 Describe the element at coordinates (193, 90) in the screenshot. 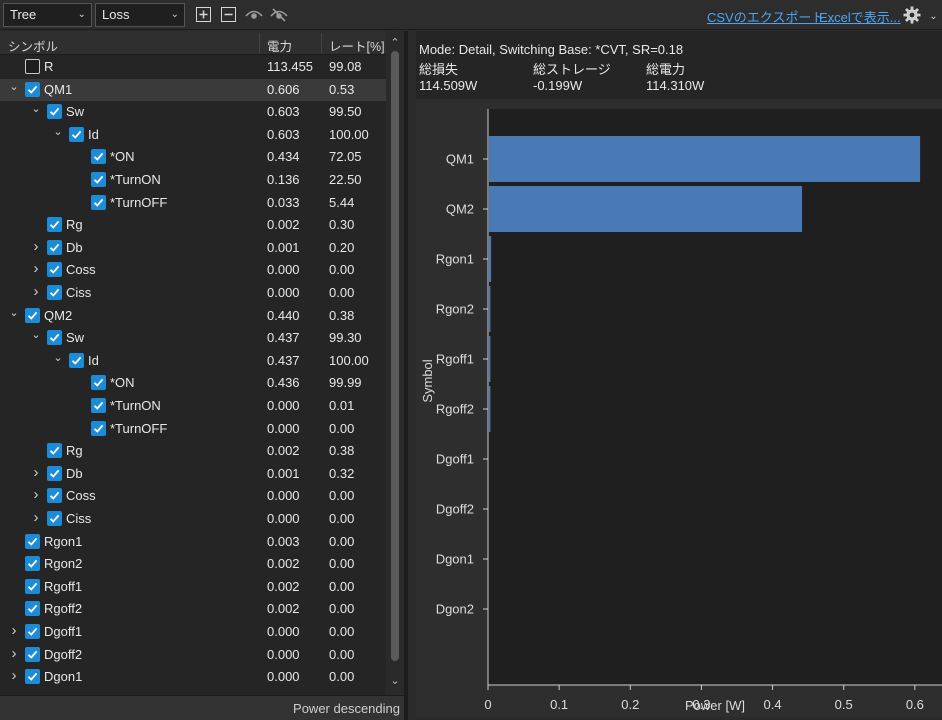

I see `tree-row: ⌄ QM1 0.606 0.53` at that location.